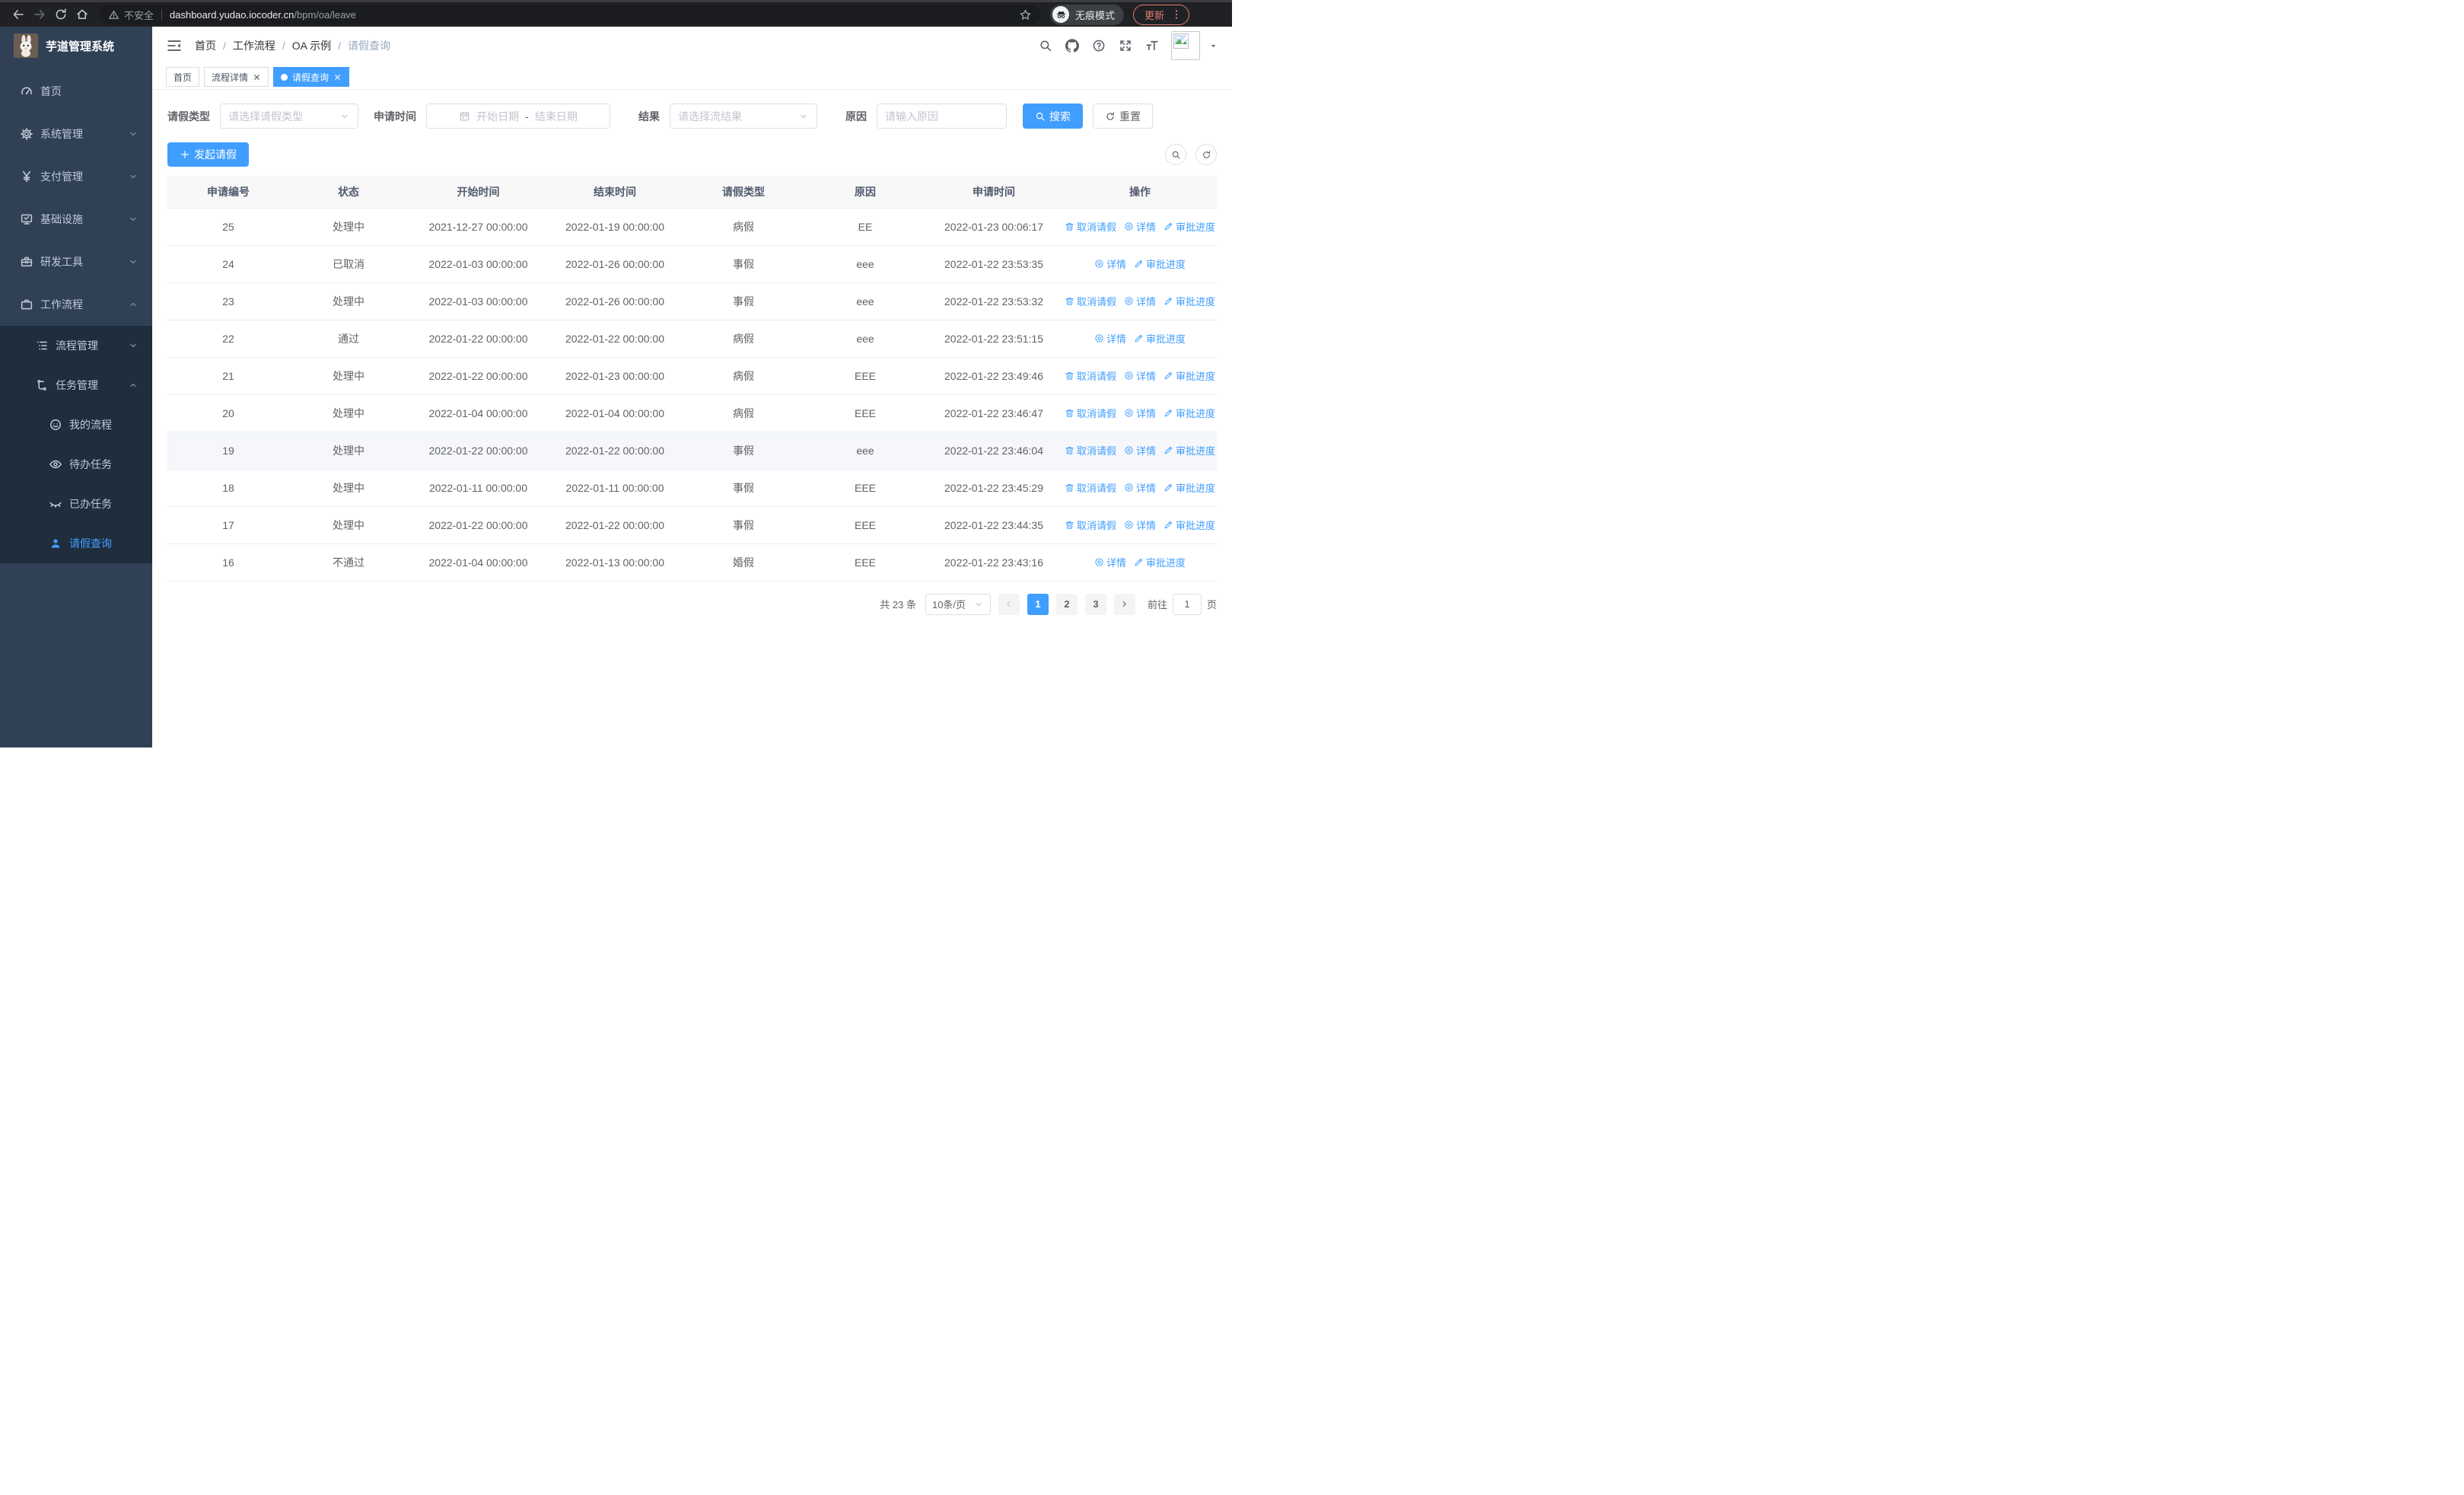 This screenshot has height=1495, width=2464. Describe the element at coordinates (958, 604) in the screenshot. I see `page-size-select: 10条/页` at that location.